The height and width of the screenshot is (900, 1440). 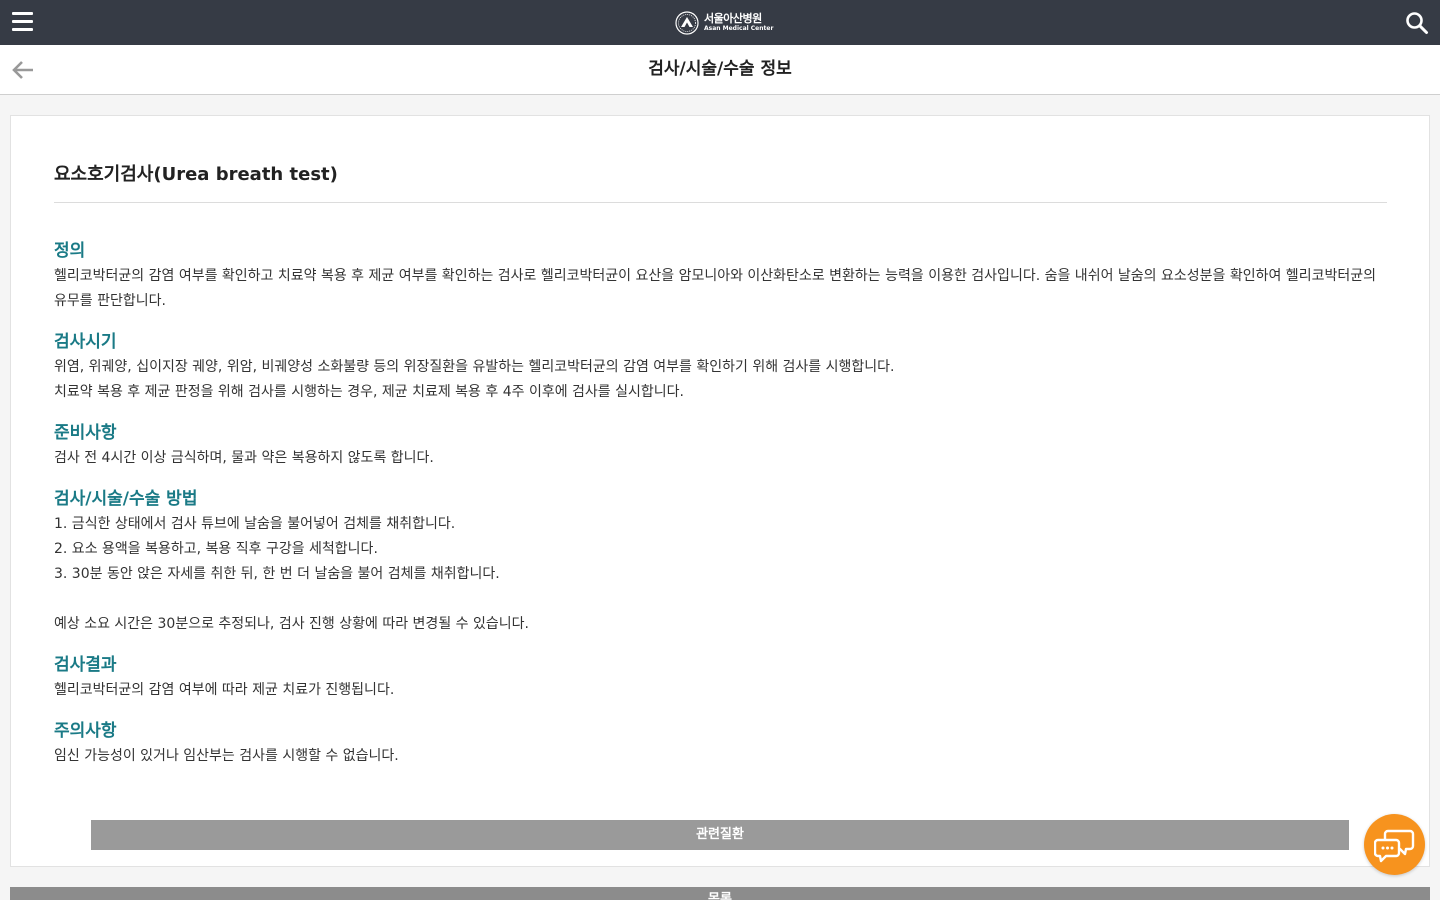 I want to click on section-heading: 검사/시술/수술 방법, so click(x=126, y=499).